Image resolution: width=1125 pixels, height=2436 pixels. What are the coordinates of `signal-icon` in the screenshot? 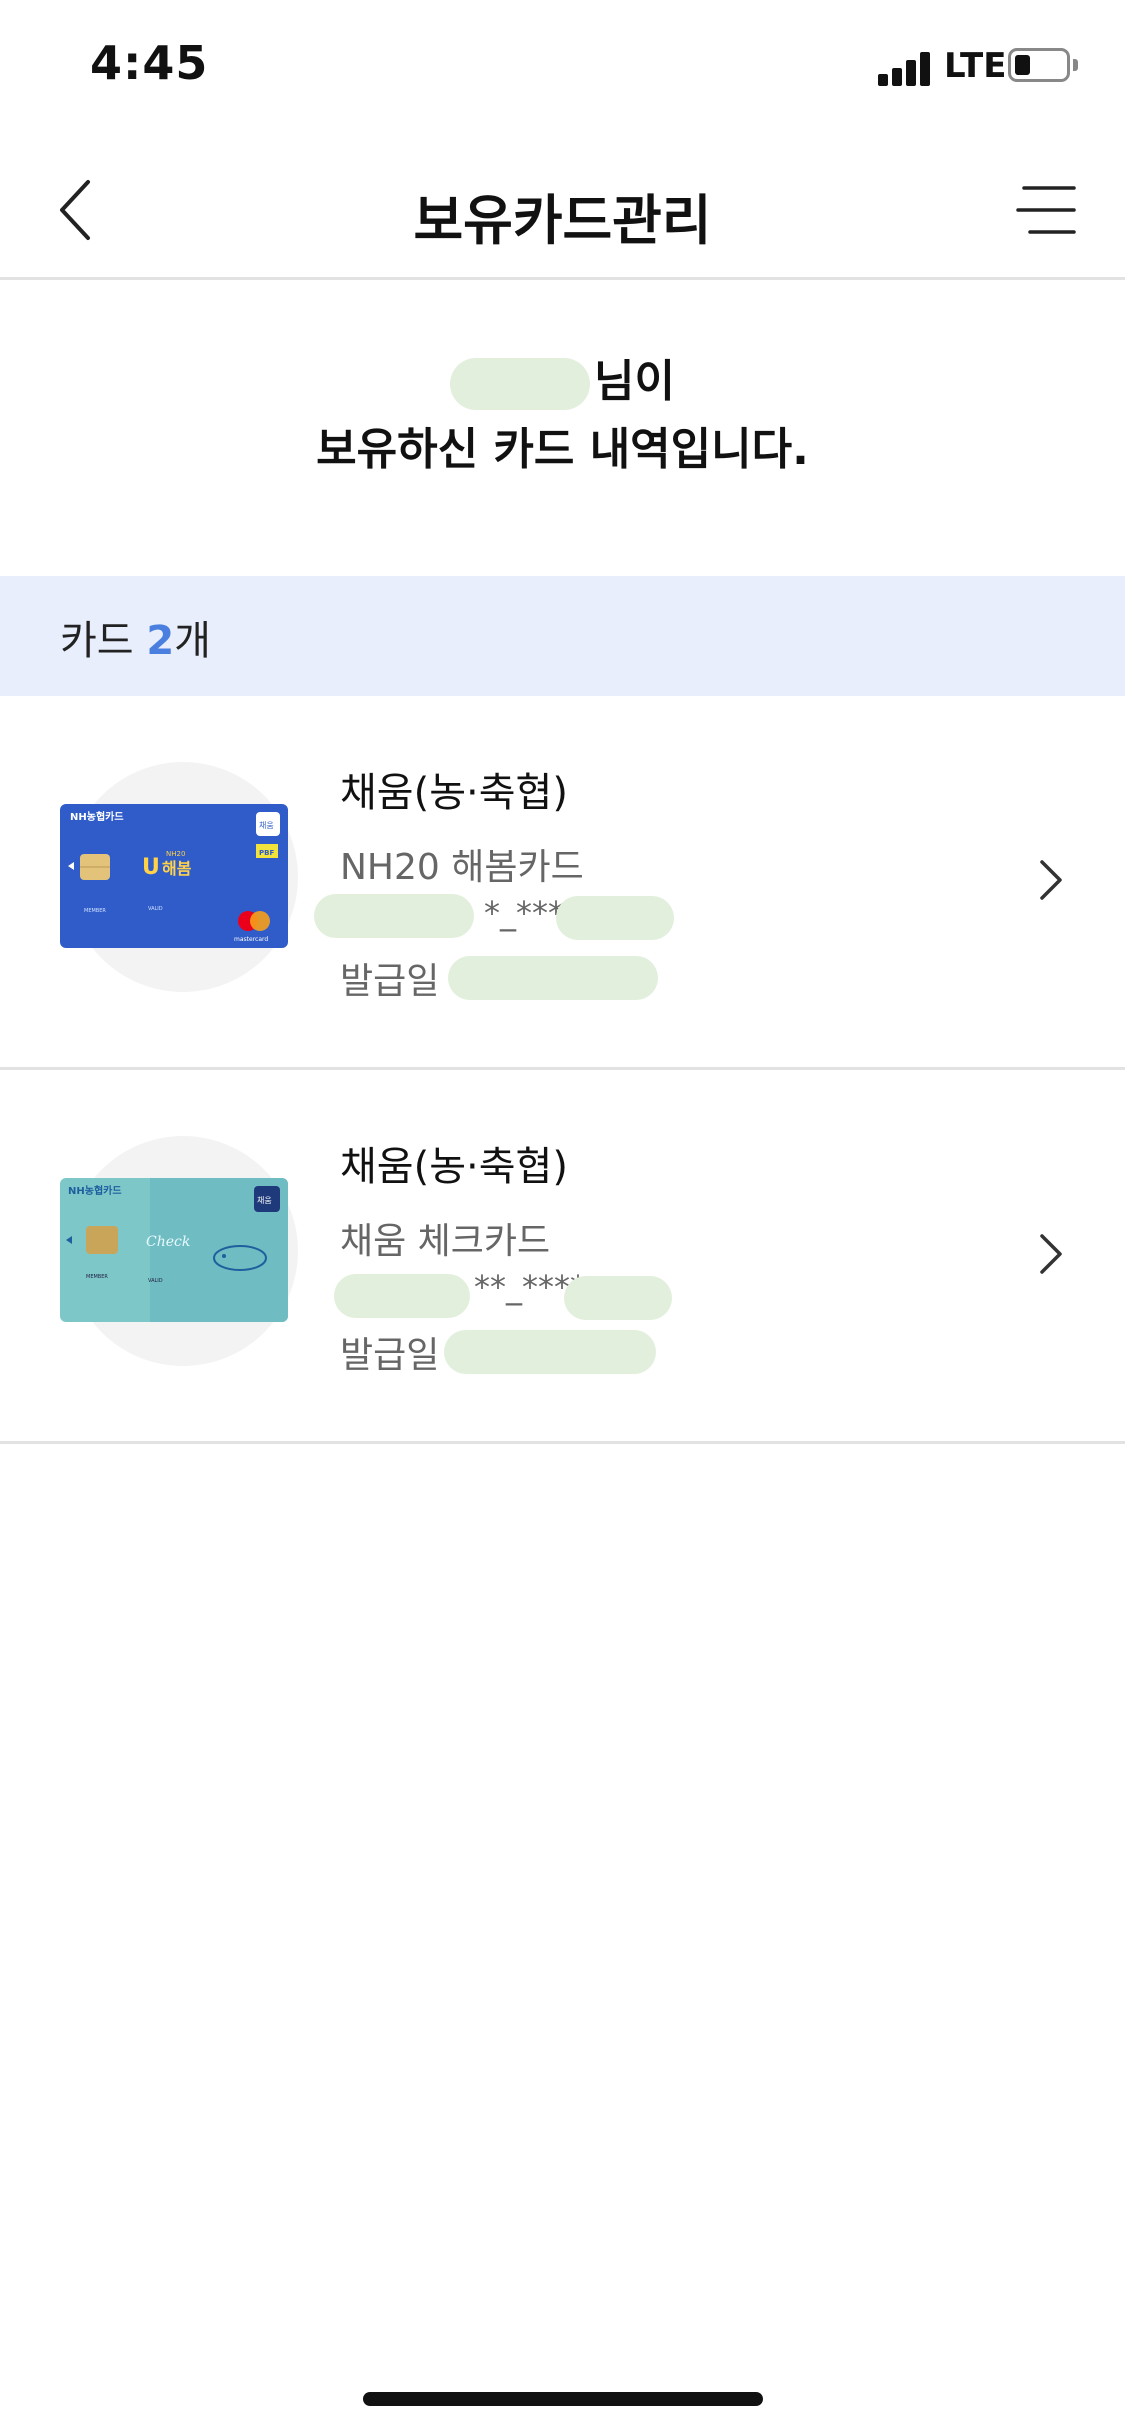 It's located at (906, 68).